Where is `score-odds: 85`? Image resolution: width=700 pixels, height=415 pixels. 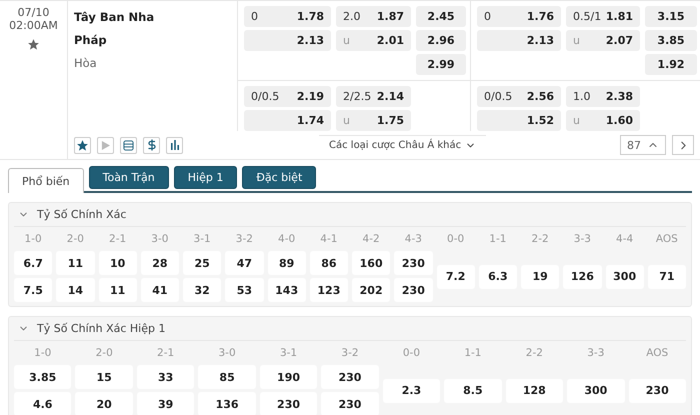
score-odds: 85 is located at coordinates (227, 377).